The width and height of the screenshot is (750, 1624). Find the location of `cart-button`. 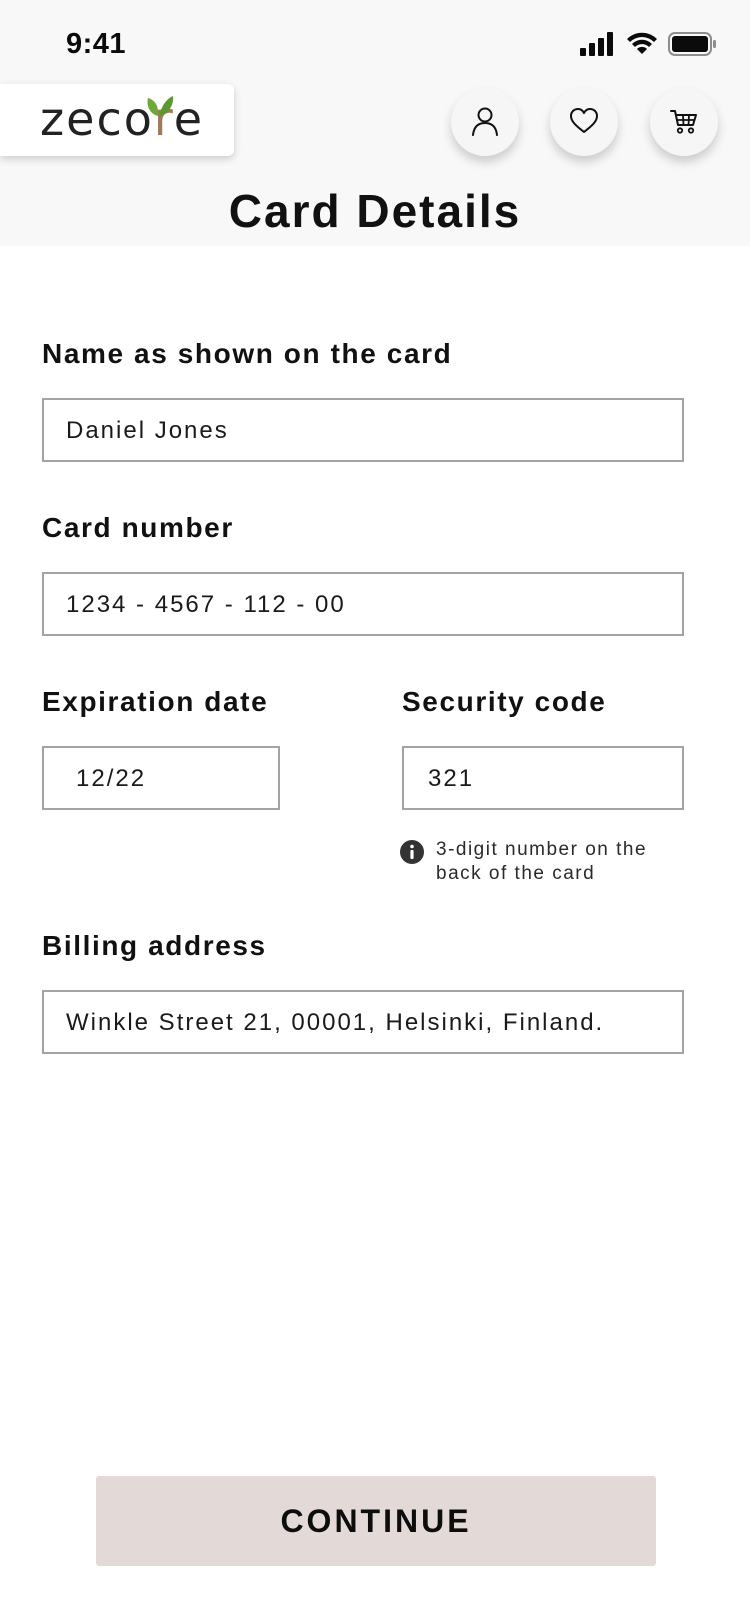

cart-button is located at coordinates (684, 122).